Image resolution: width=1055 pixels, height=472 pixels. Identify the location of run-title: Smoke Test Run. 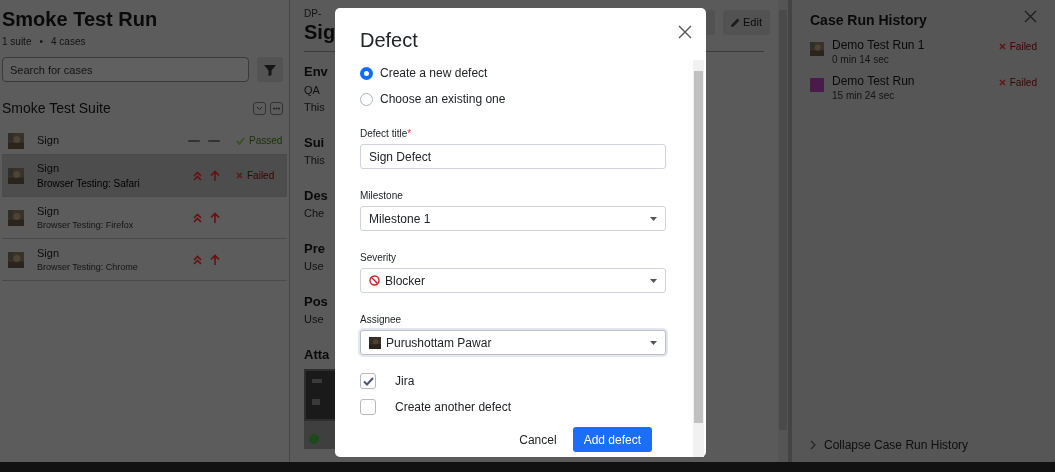
(80, 19).